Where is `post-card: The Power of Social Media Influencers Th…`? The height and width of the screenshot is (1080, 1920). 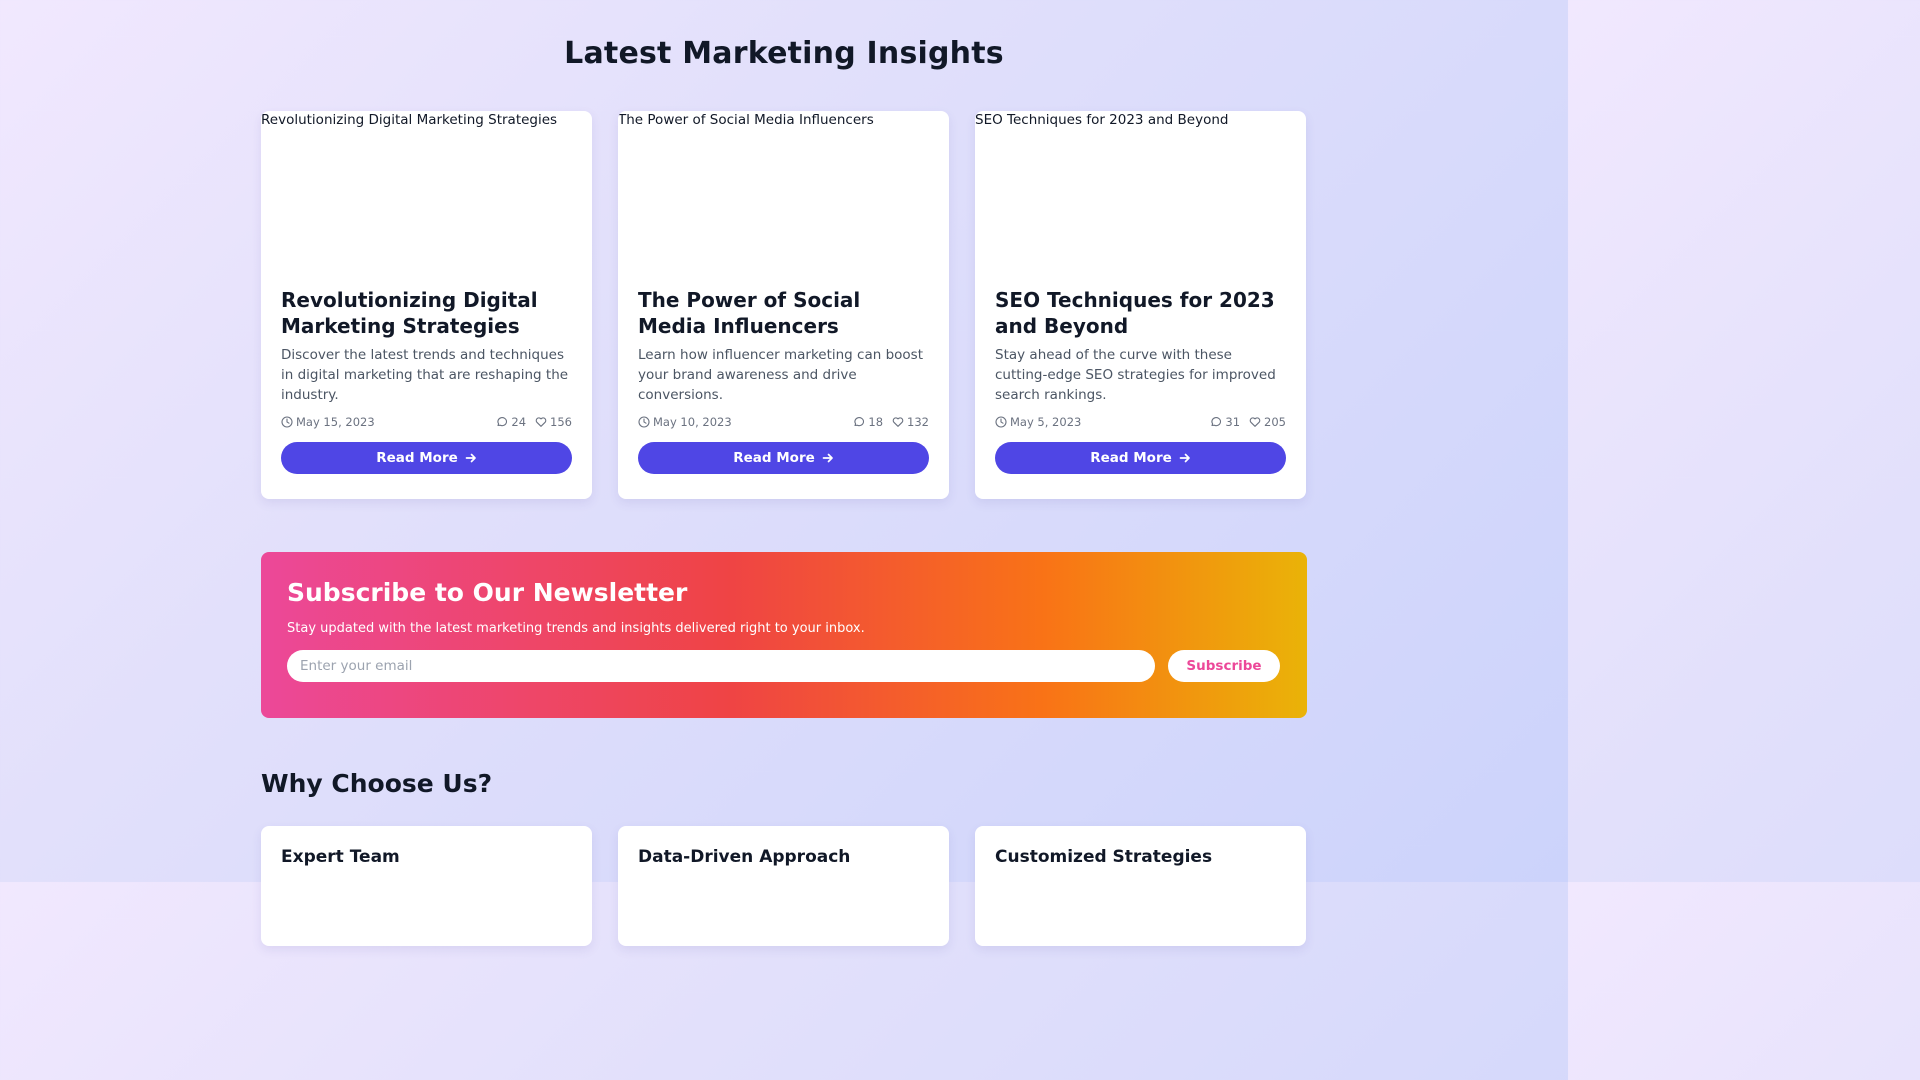 post-card: The Power of Social Media Influencers Th… is located at coordinates (783, 305).